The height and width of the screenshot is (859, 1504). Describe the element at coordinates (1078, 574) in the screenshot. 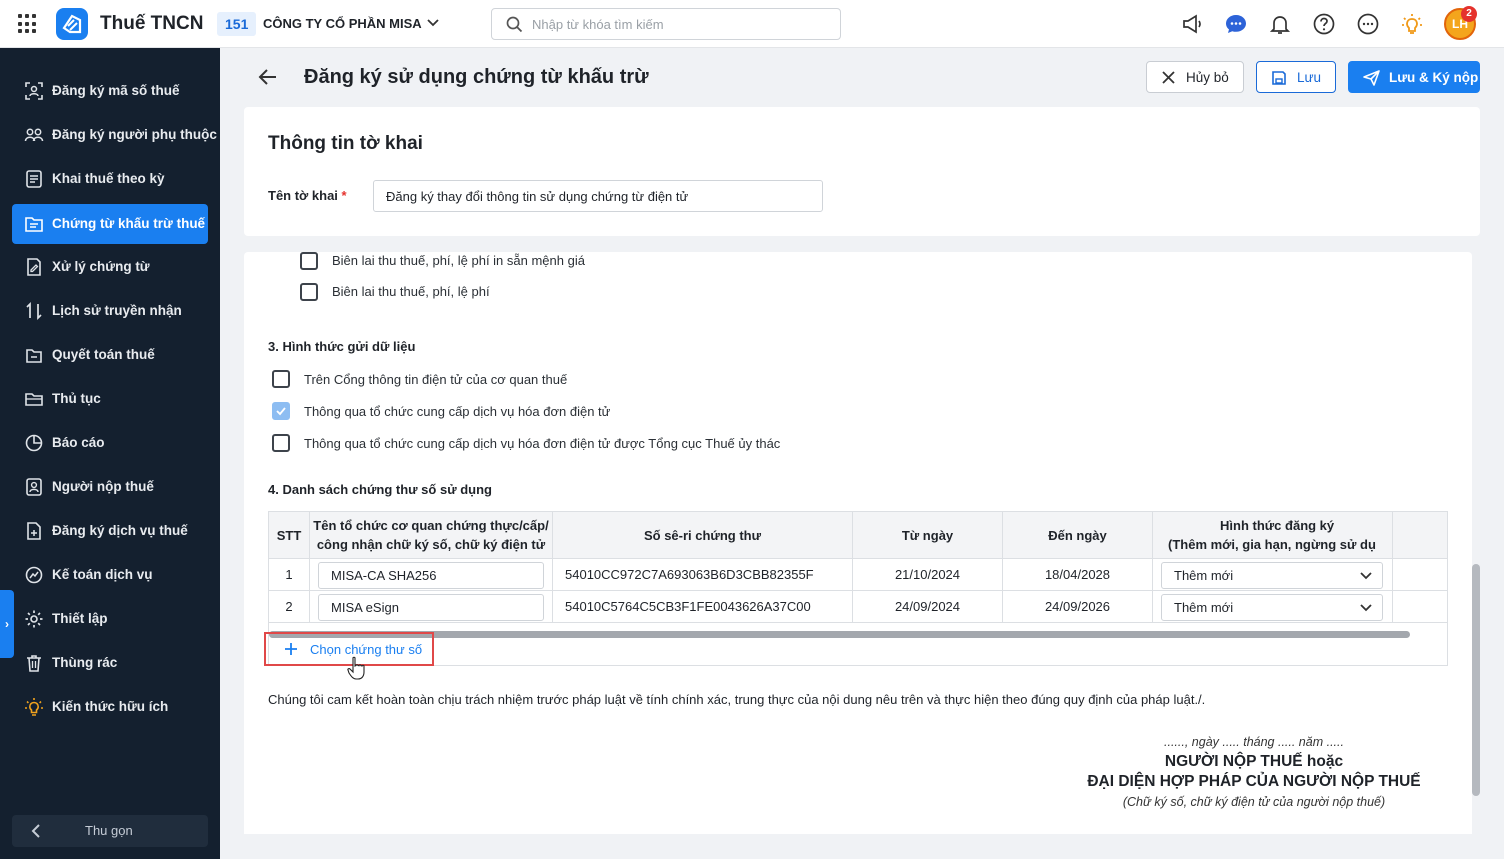

I see `cell-to-date: 18/04/2028` at that location.